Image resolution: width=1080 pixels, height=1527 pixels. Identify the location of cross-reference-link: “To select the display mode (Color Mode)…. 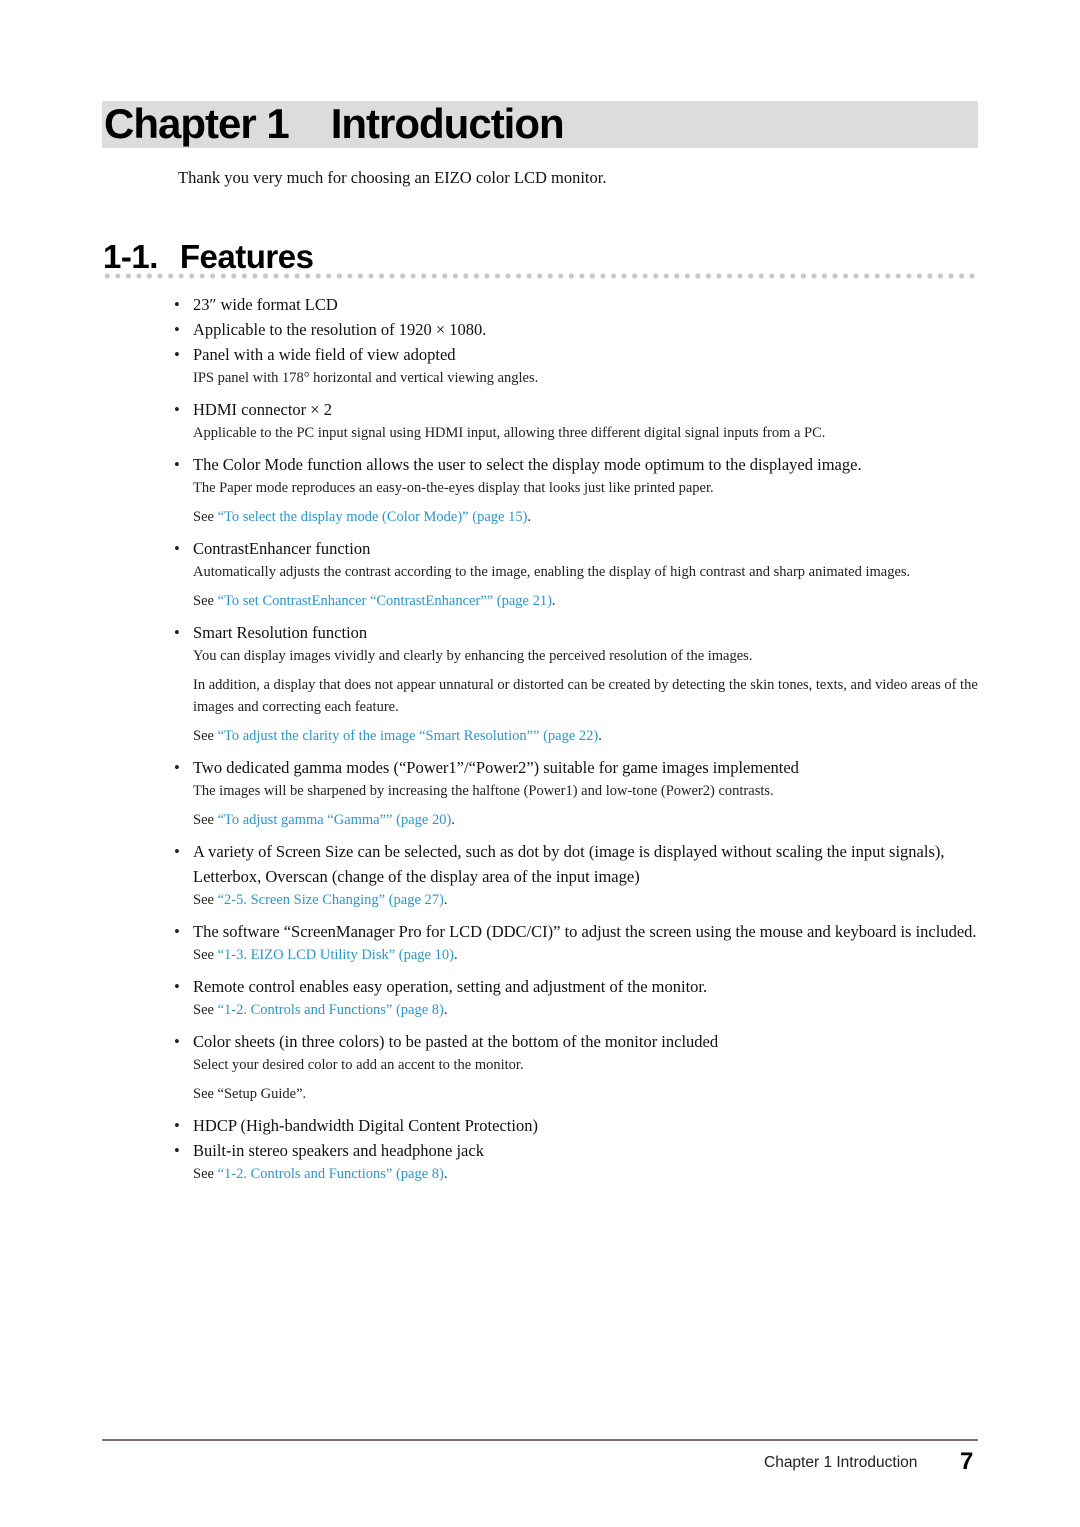
(373, 517).